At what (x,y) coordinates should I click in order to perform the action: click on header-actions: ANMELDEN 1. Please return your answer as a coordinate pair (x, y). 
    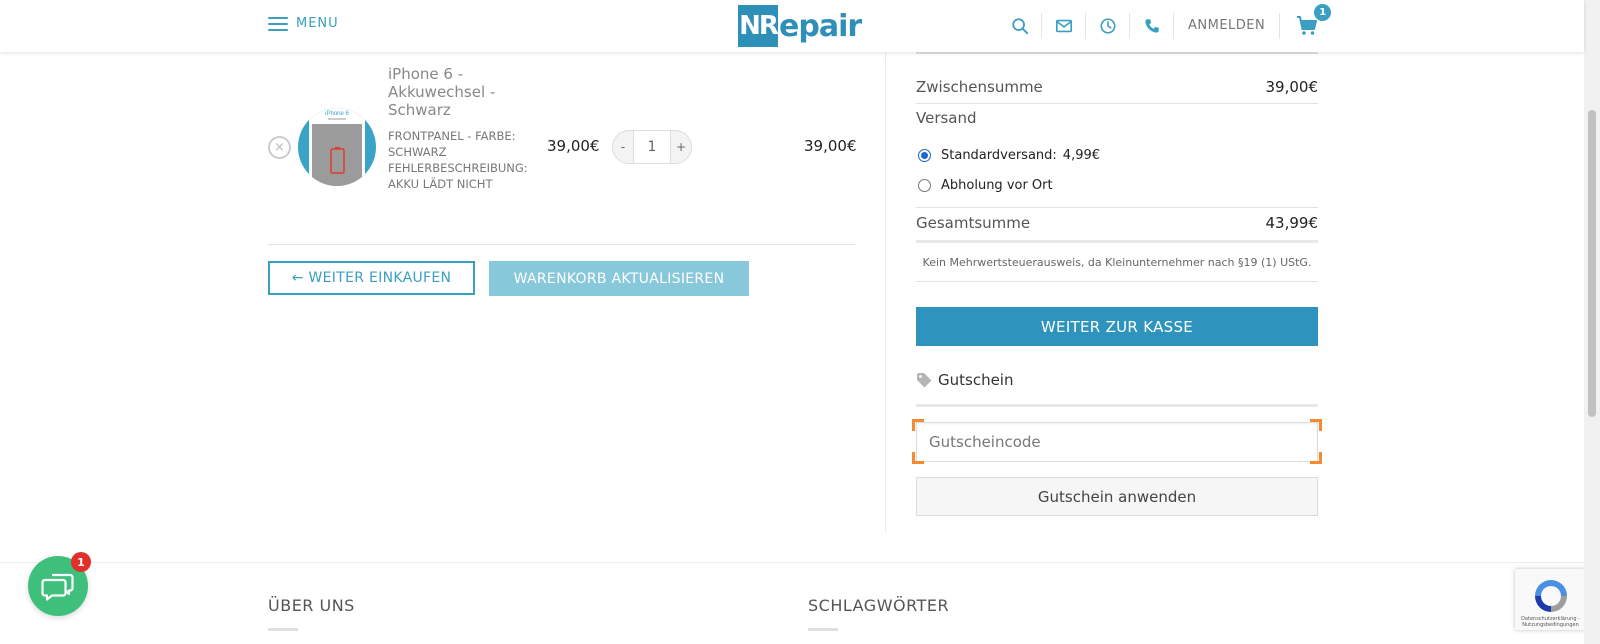
    Looking at the image, I should click on (1165, 21).